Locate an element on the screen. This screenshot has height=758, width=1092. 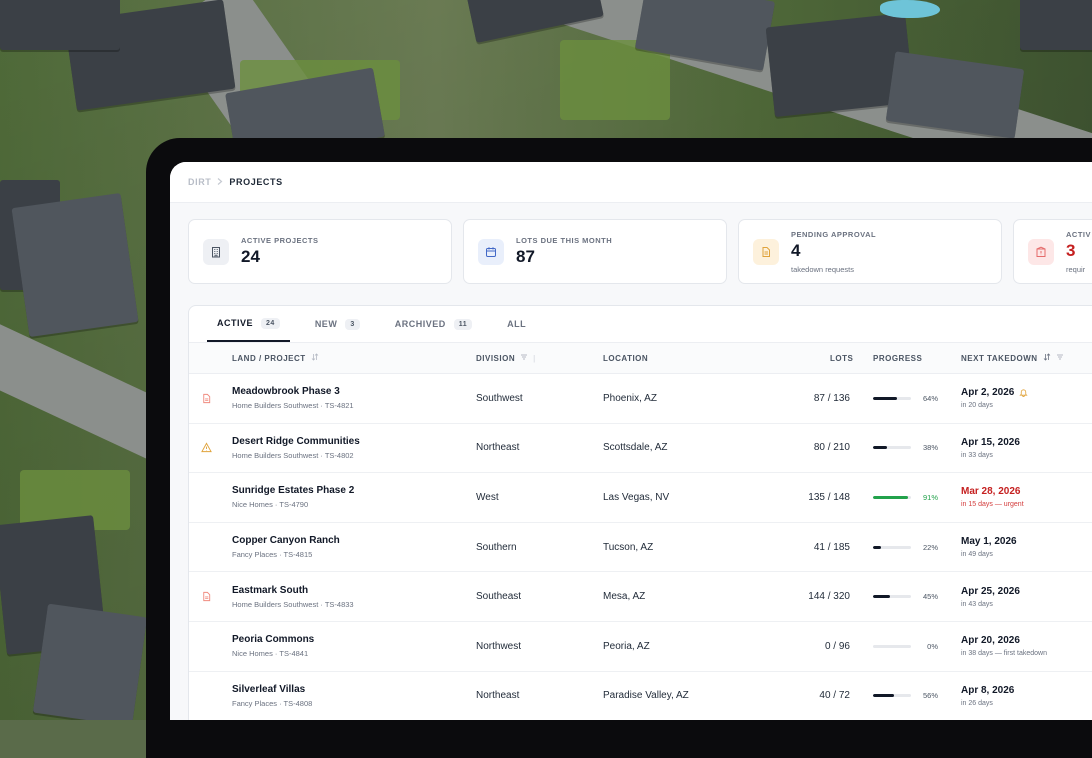
progress-percent: 0% is located at coordinates (932, 646).